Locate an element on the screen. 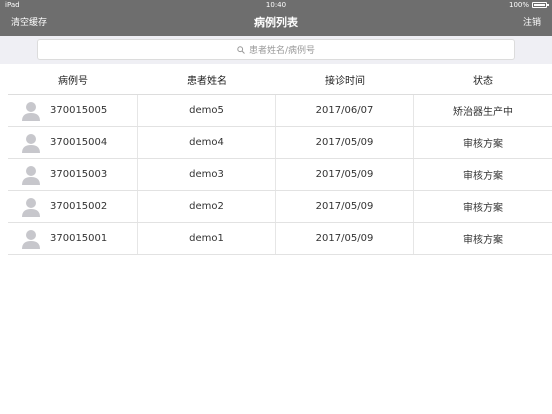  header-patient-name: 患者姓名 is located at coordinates (207, 81).